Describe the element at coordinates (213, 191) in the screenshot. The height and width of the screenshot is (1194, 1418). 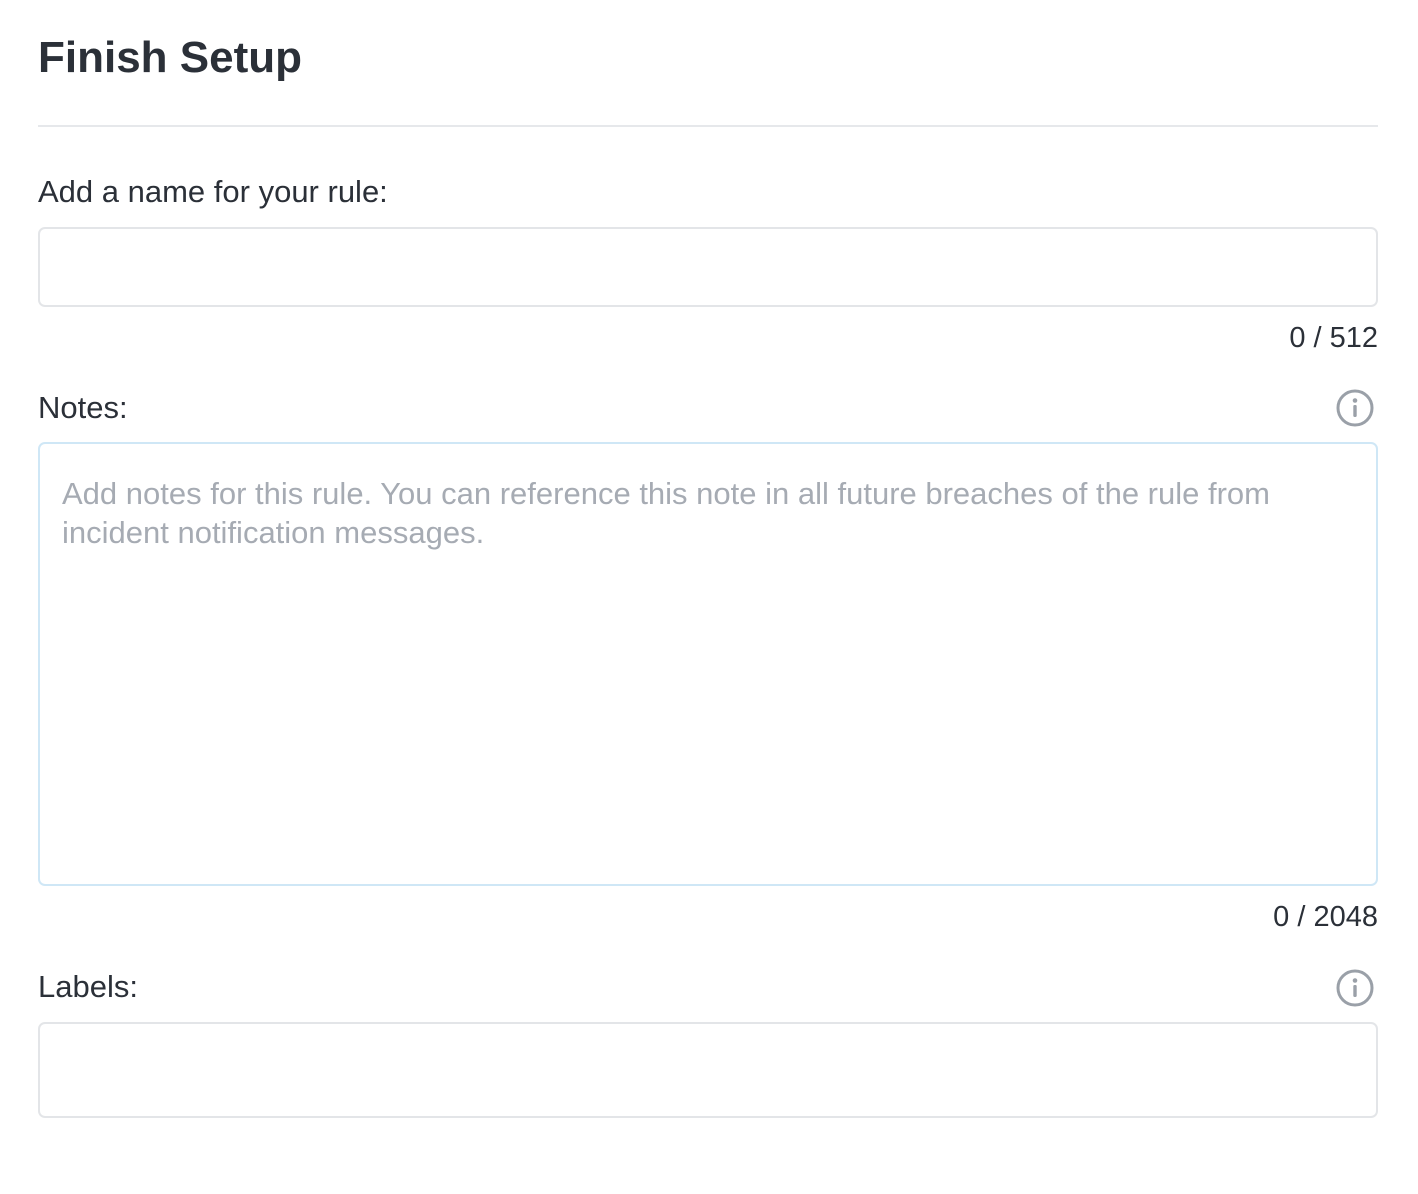
I see `rule-name-label: Add a name for your rule:` at that location.